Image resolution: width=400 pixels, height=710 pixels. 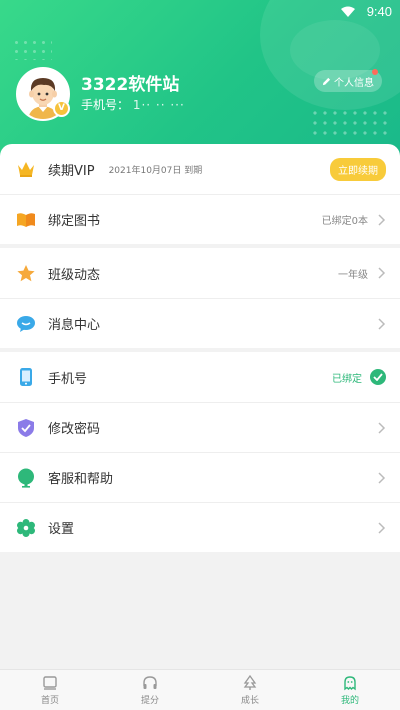 I want to click on menu-label: 绑定图书, so click(x=74, y=221).